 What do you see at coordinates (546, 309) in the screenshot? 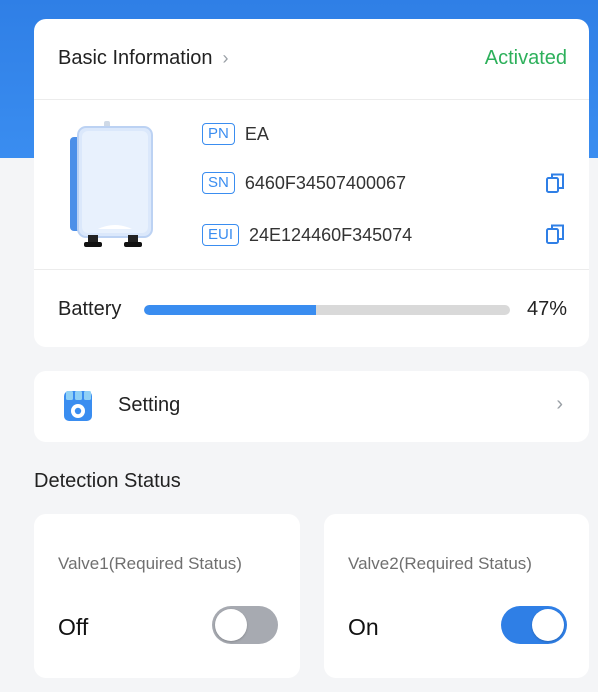
I see `battery-percent: 47%` at bounding box center [546, 309].